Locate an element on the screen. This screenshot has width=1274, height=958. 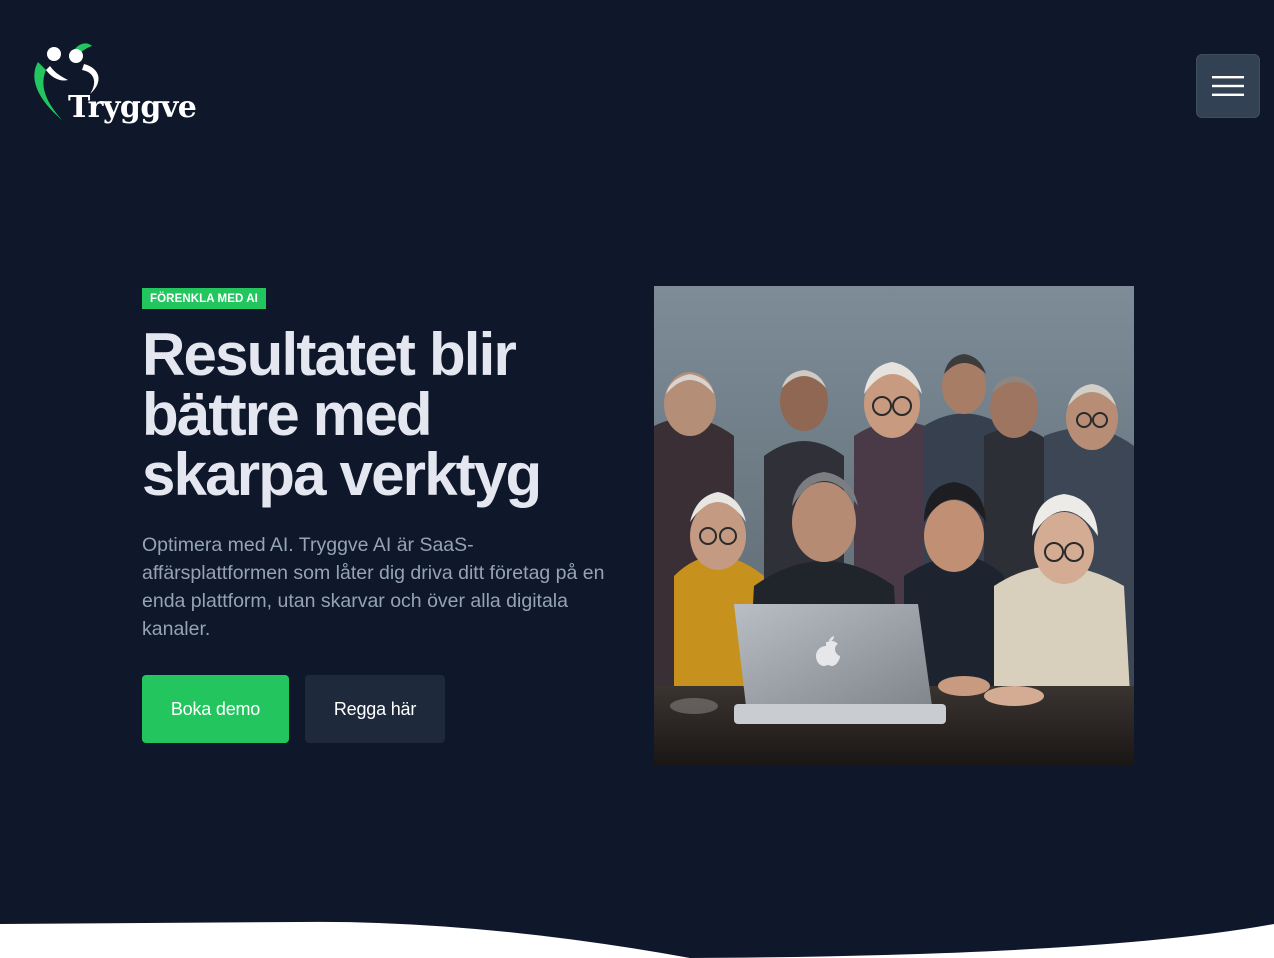
hamburger-icon is located at coordinates (1228, 86).